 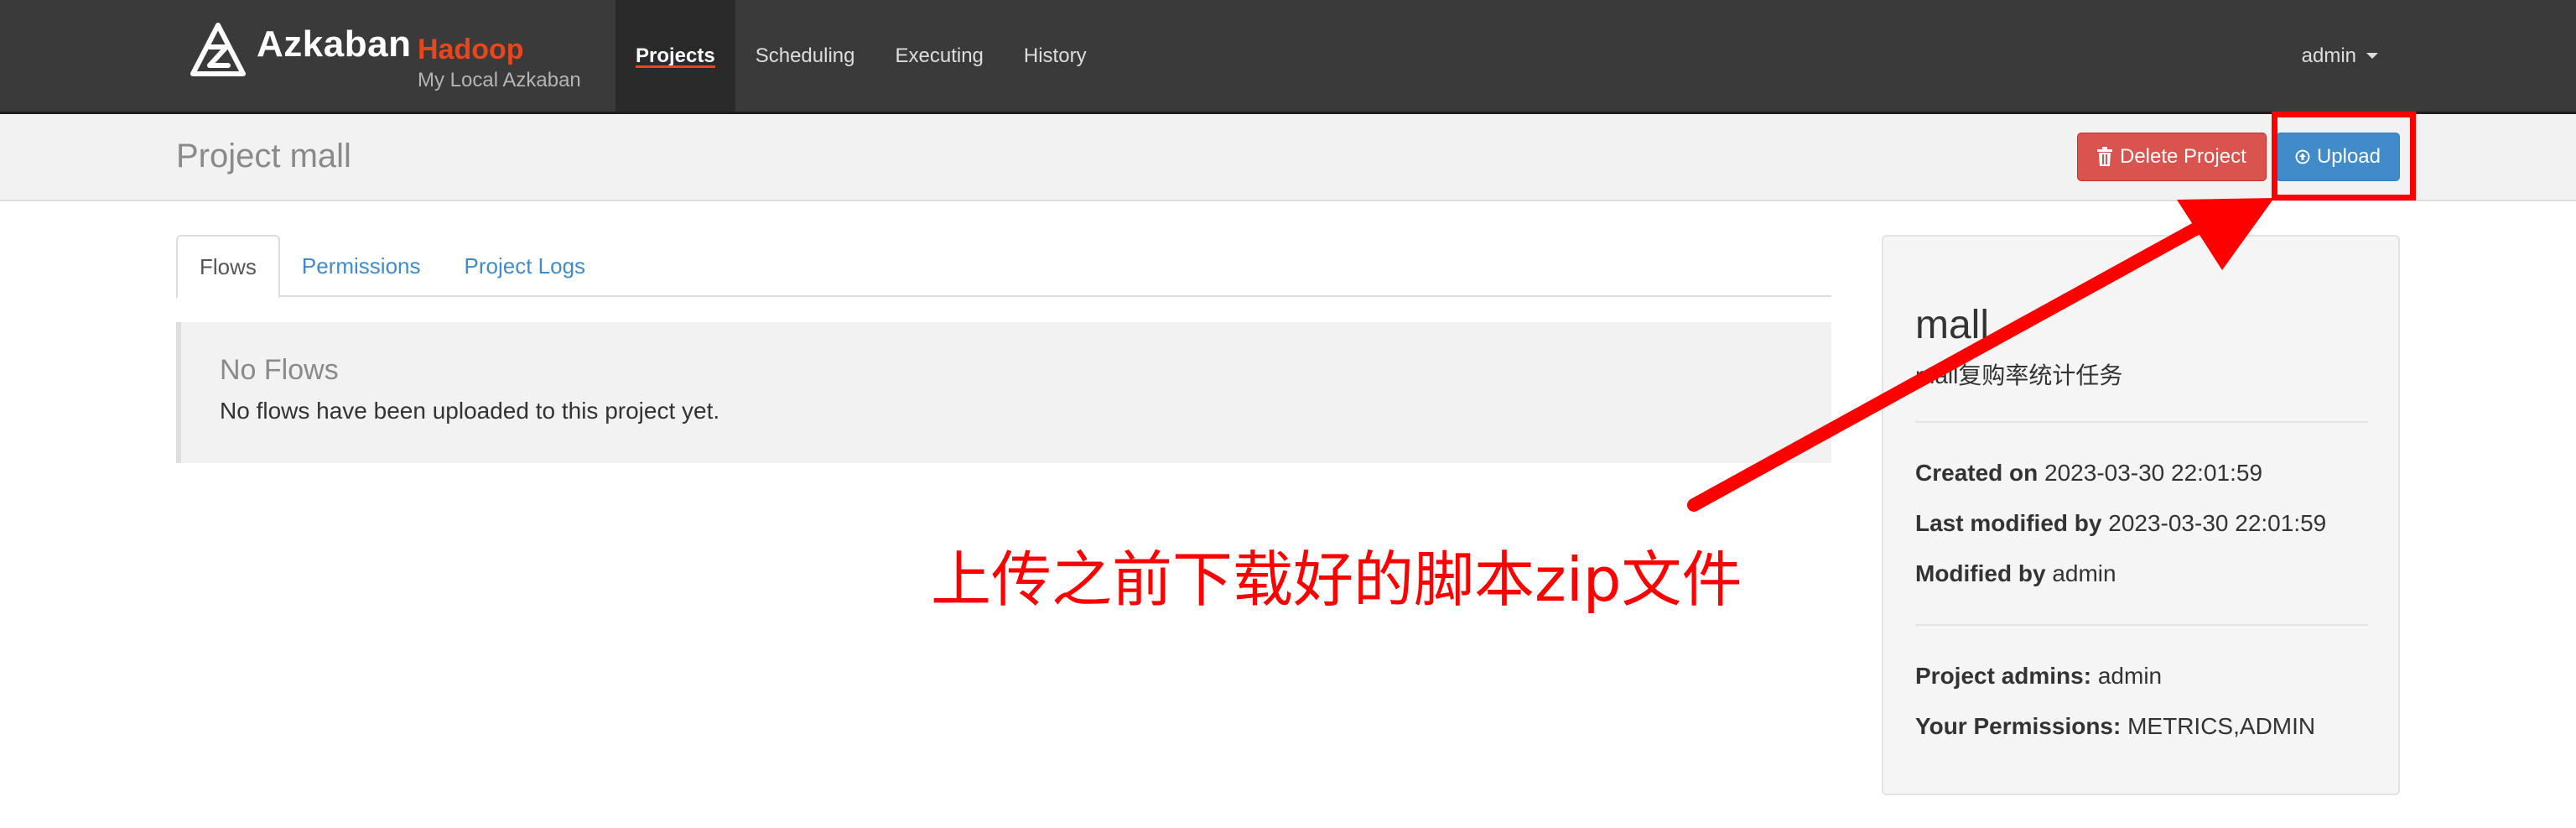 I want to click on project-admins-row: Project admins: admin, so click(x=2038, y=676).